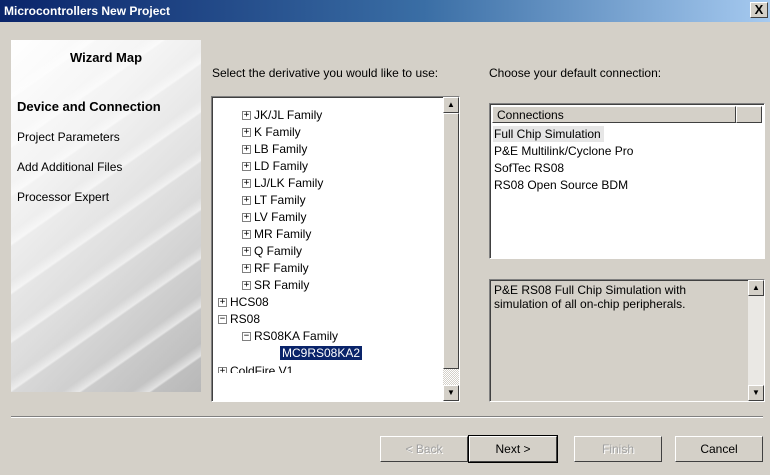  I want to click on cancel-button: Cancel, so click(719, 449).